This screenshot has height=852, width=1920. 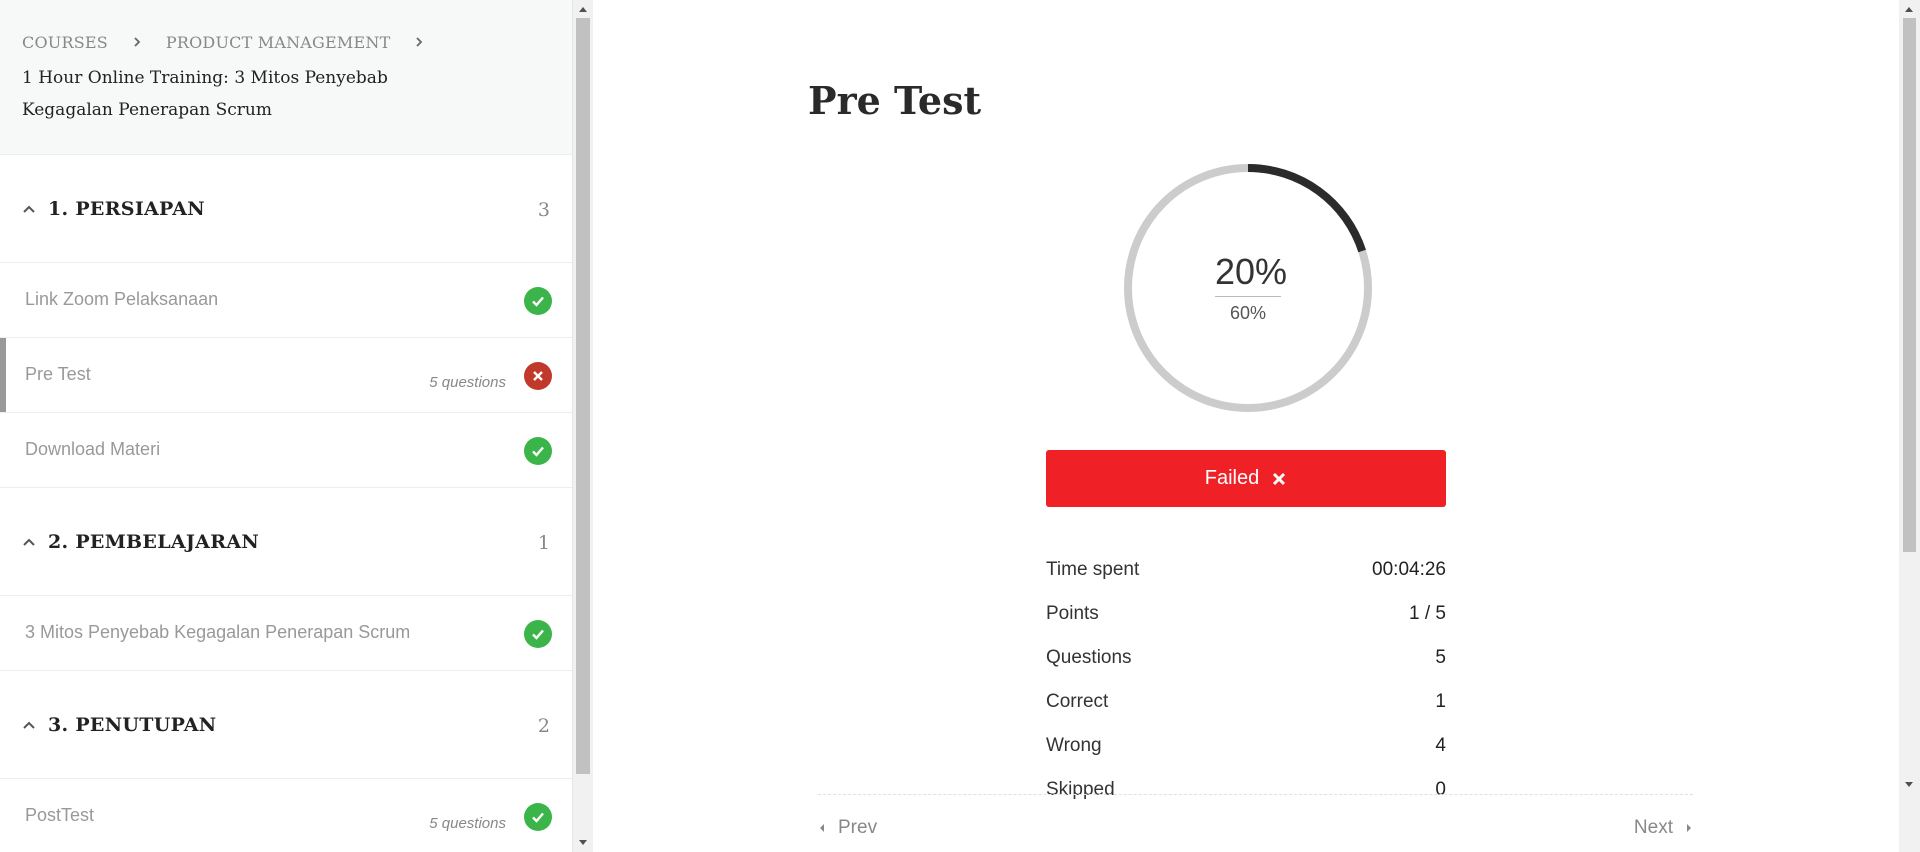 I want to click on main-scrollbar-thumb, so click(x=1909, y=285).